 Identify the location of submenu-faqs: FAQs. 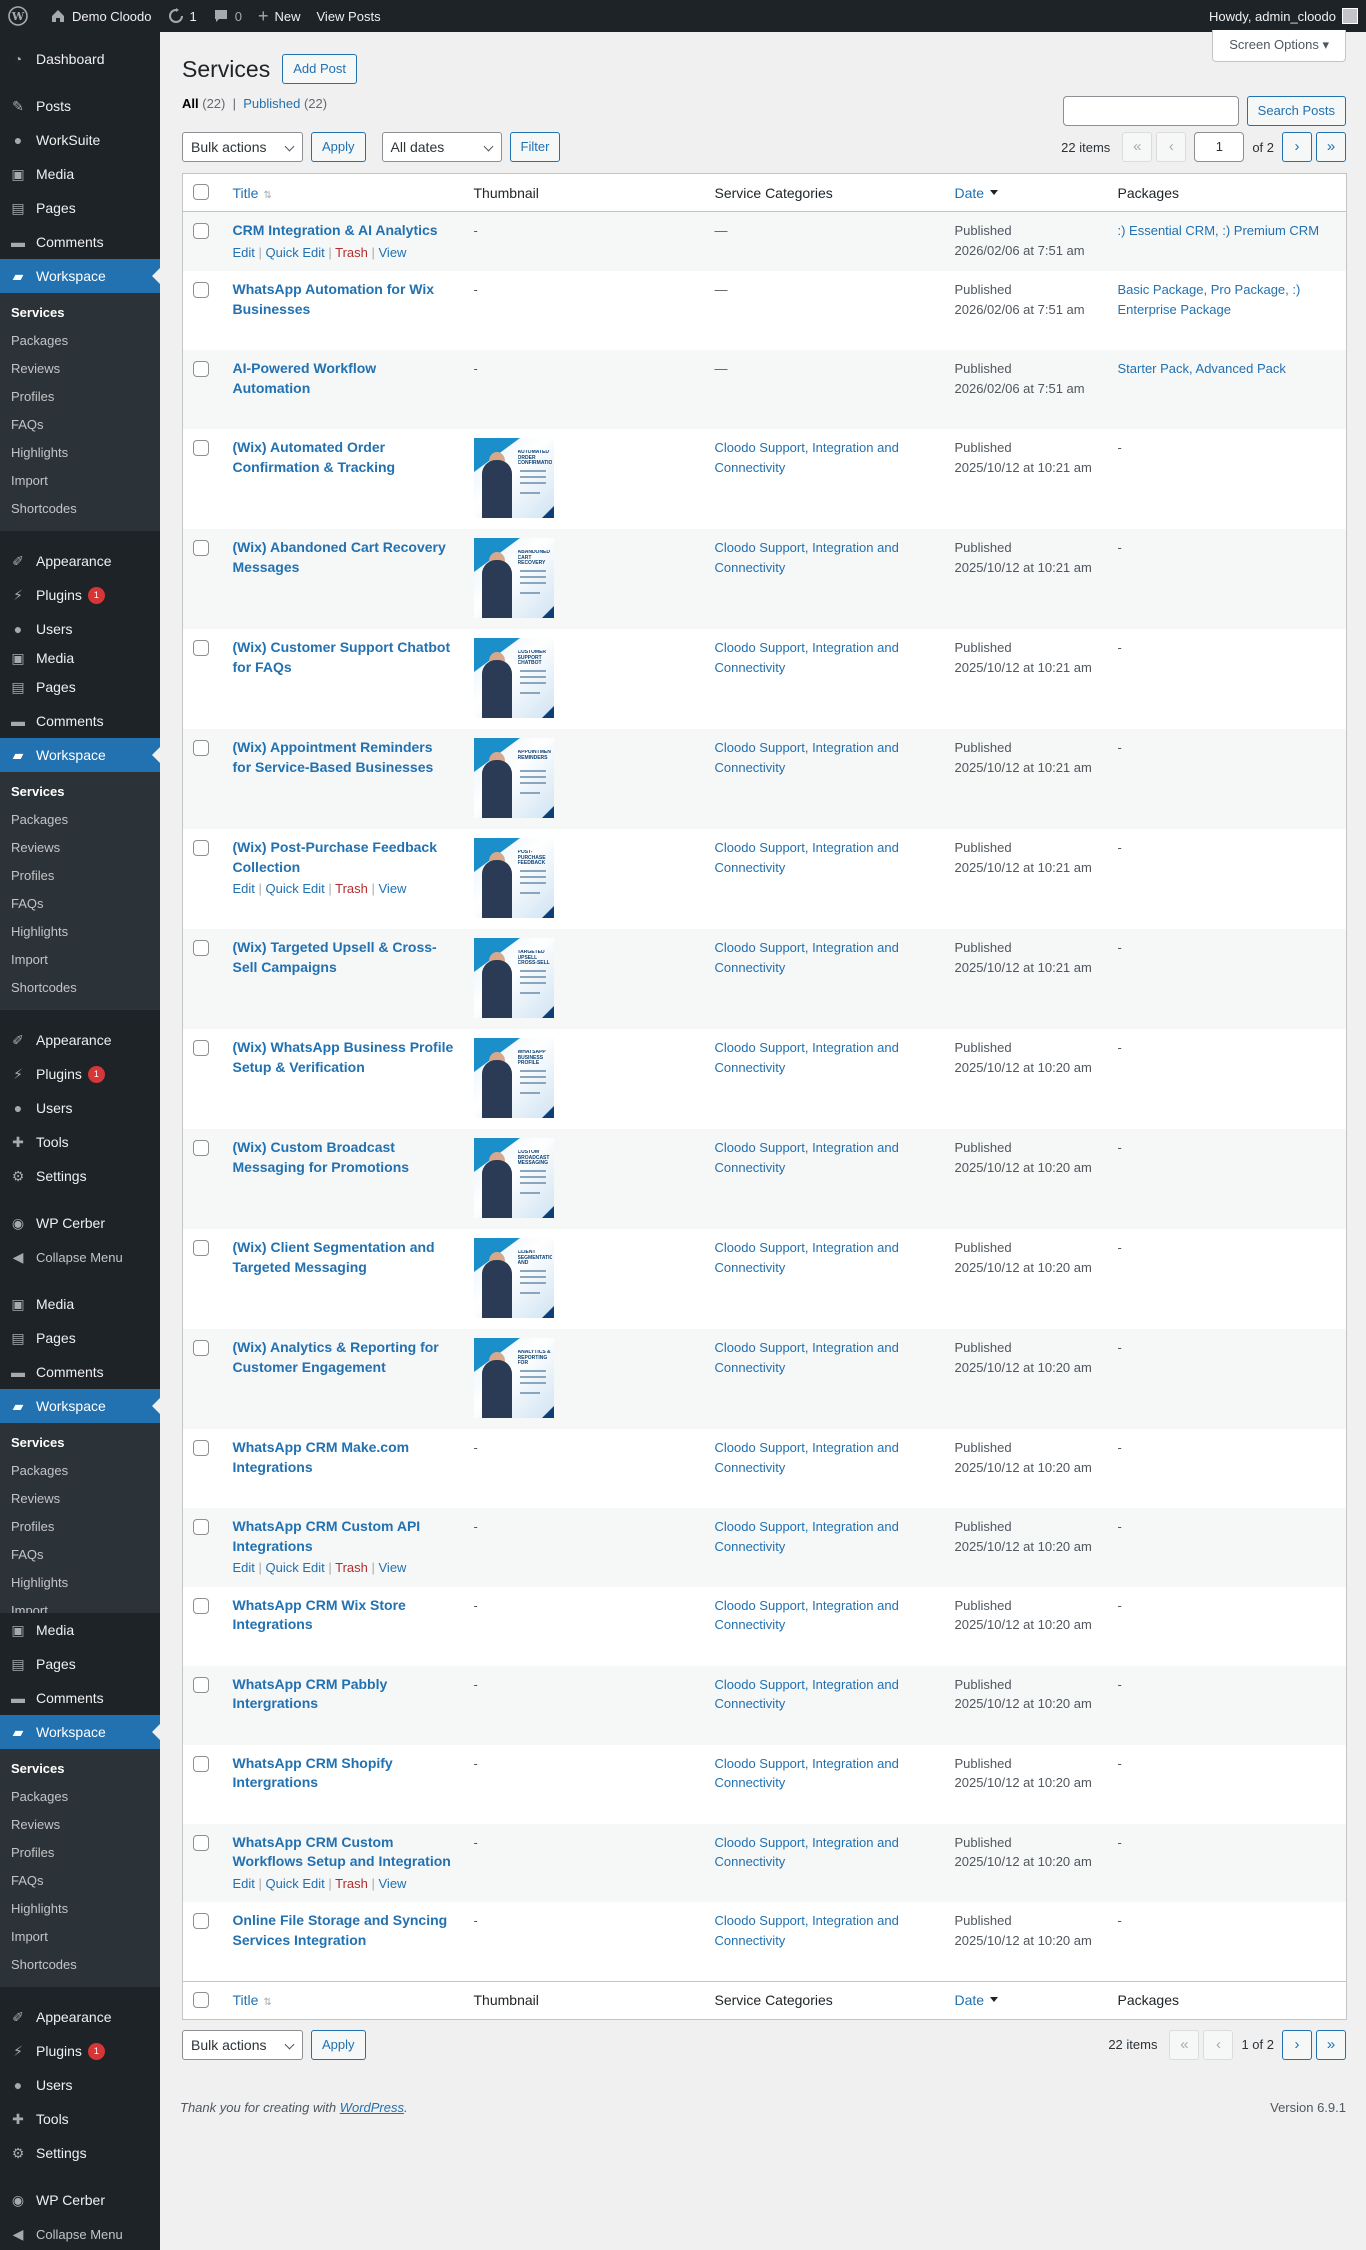
(80, 425).